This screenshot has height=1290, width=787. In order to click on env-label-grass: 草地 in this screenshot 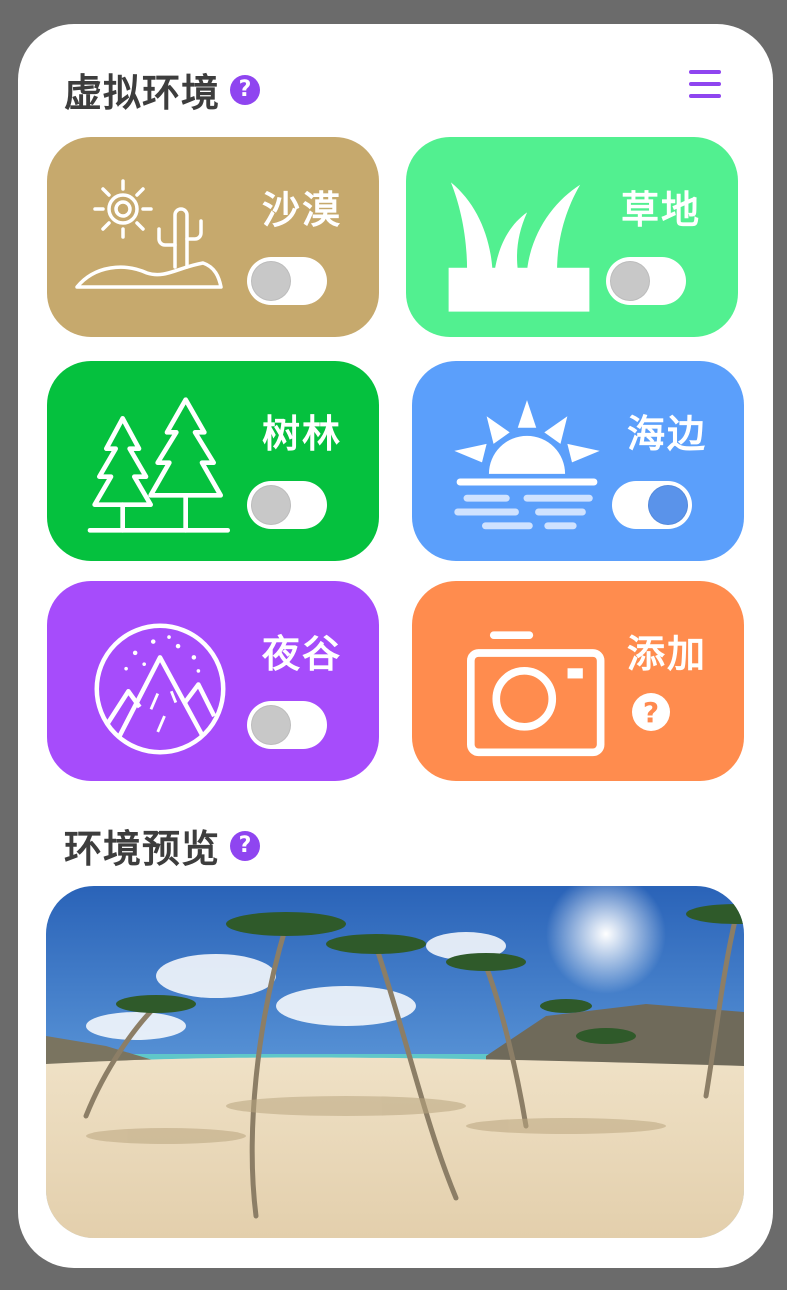, I will do `click(660, 210)`.